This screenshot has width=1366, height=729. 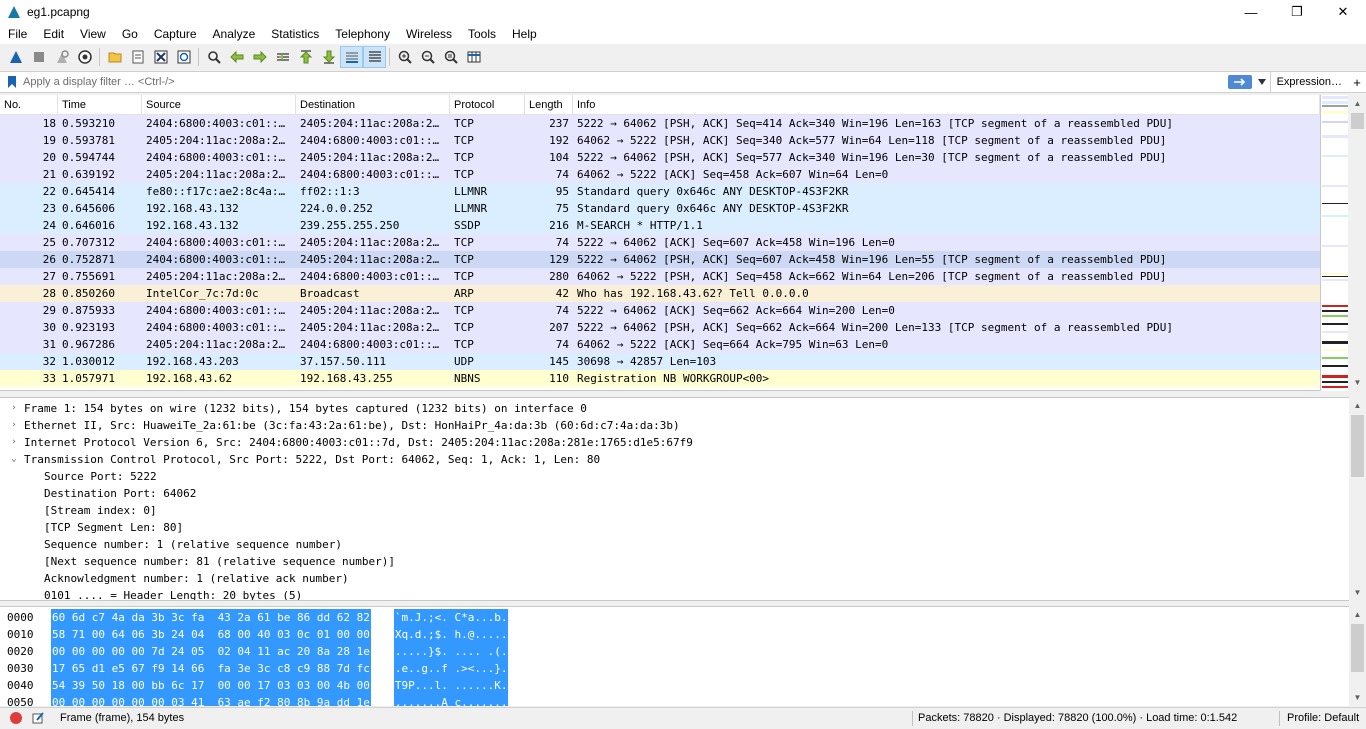 I want to click on packet-minimap, so click(x=1334, y=243).